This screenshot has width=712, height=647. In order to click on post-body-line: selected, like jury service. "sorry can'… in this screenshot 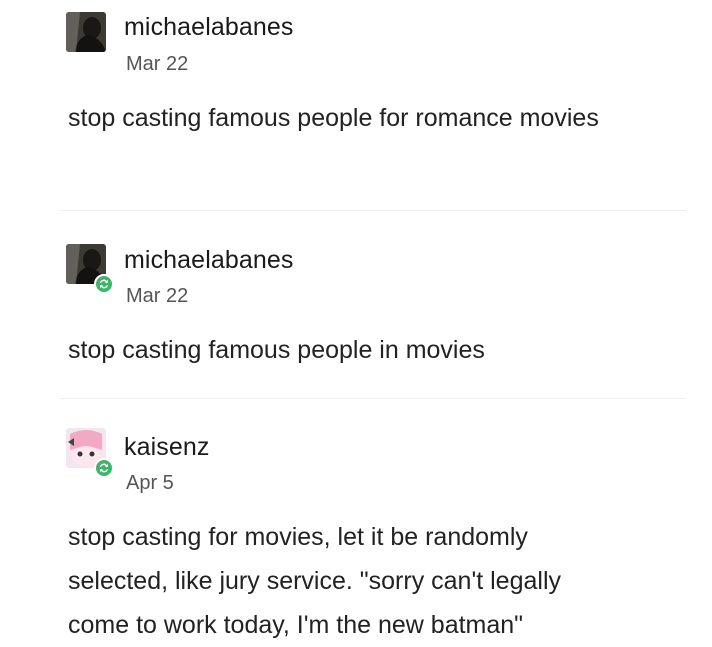, I will do `click(314, 581)`.